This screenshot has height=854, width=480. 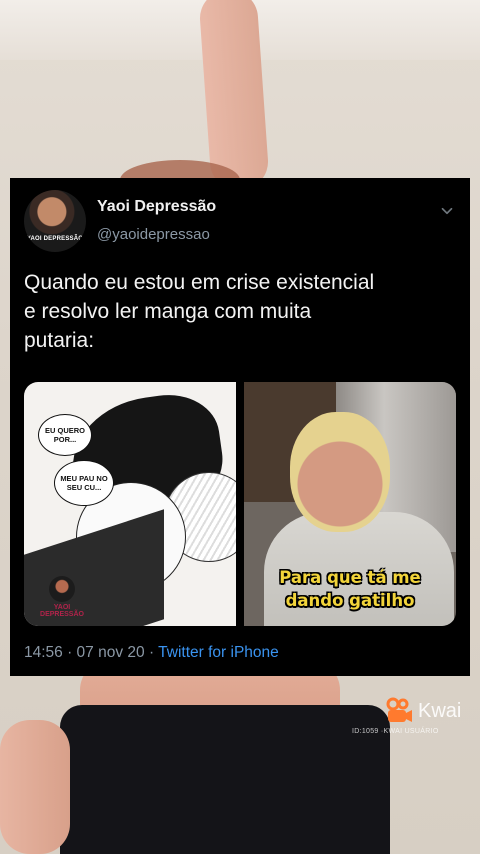 What do you see at coordinates (153, 234) in the screenshot?
I see `user-handle: @yaoidepressao` at bounding box center [153, 234].